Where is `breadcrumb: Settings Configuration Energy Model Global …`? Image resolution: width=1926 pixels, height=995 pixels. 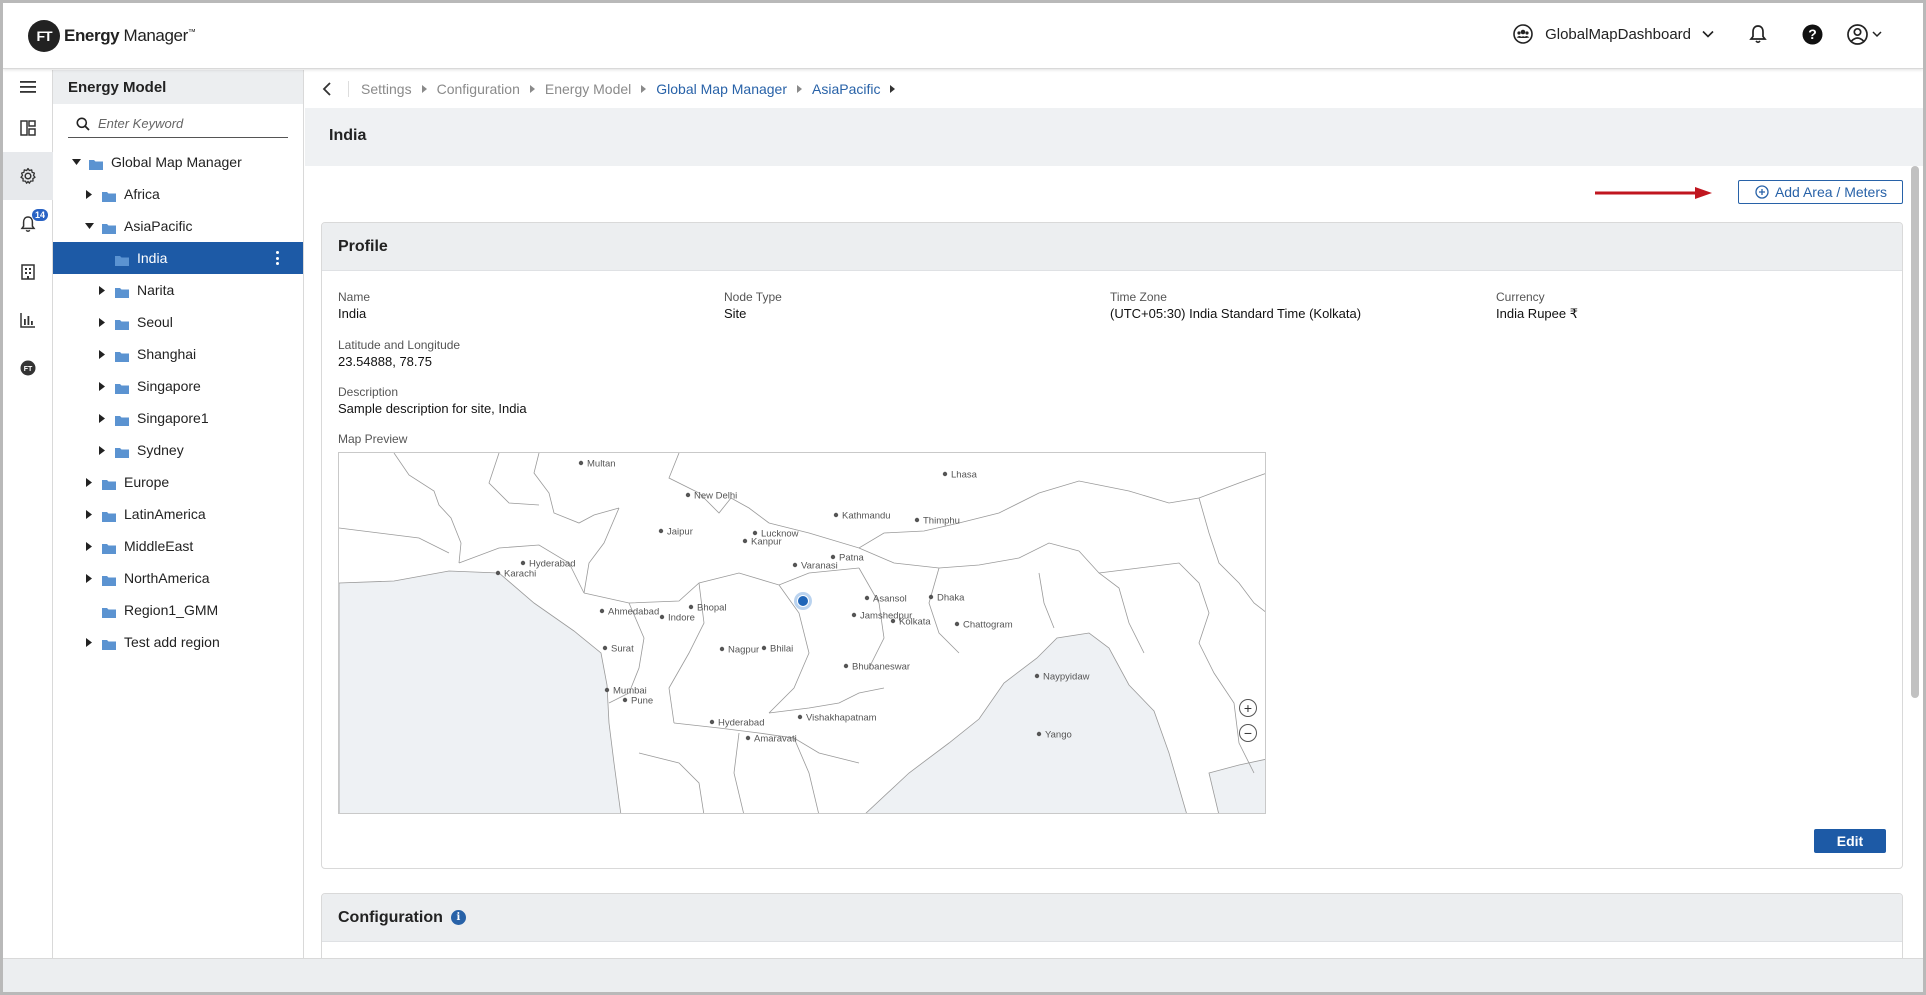 breadcrumb: Settings Configuration Energy Model Global … is located at coordinates (1114, 89).